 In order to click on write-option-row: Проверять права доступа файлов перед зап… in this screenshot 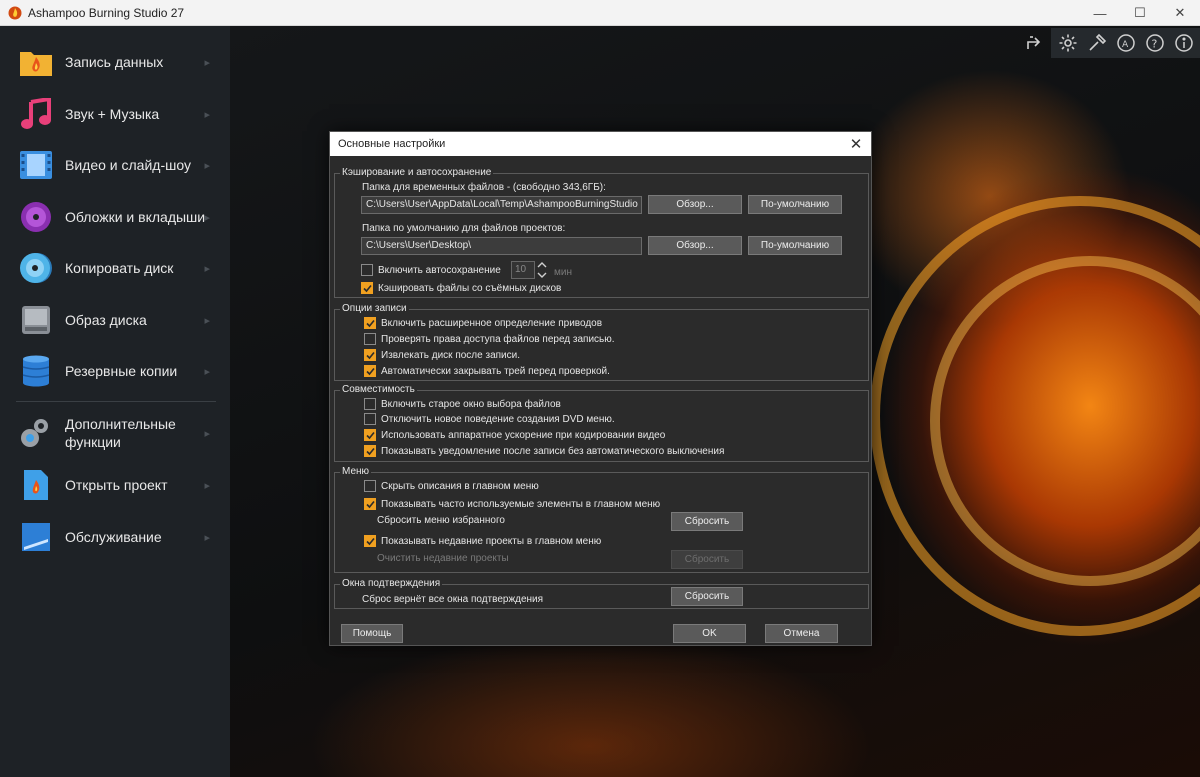, I will do `click(489, 339)`.